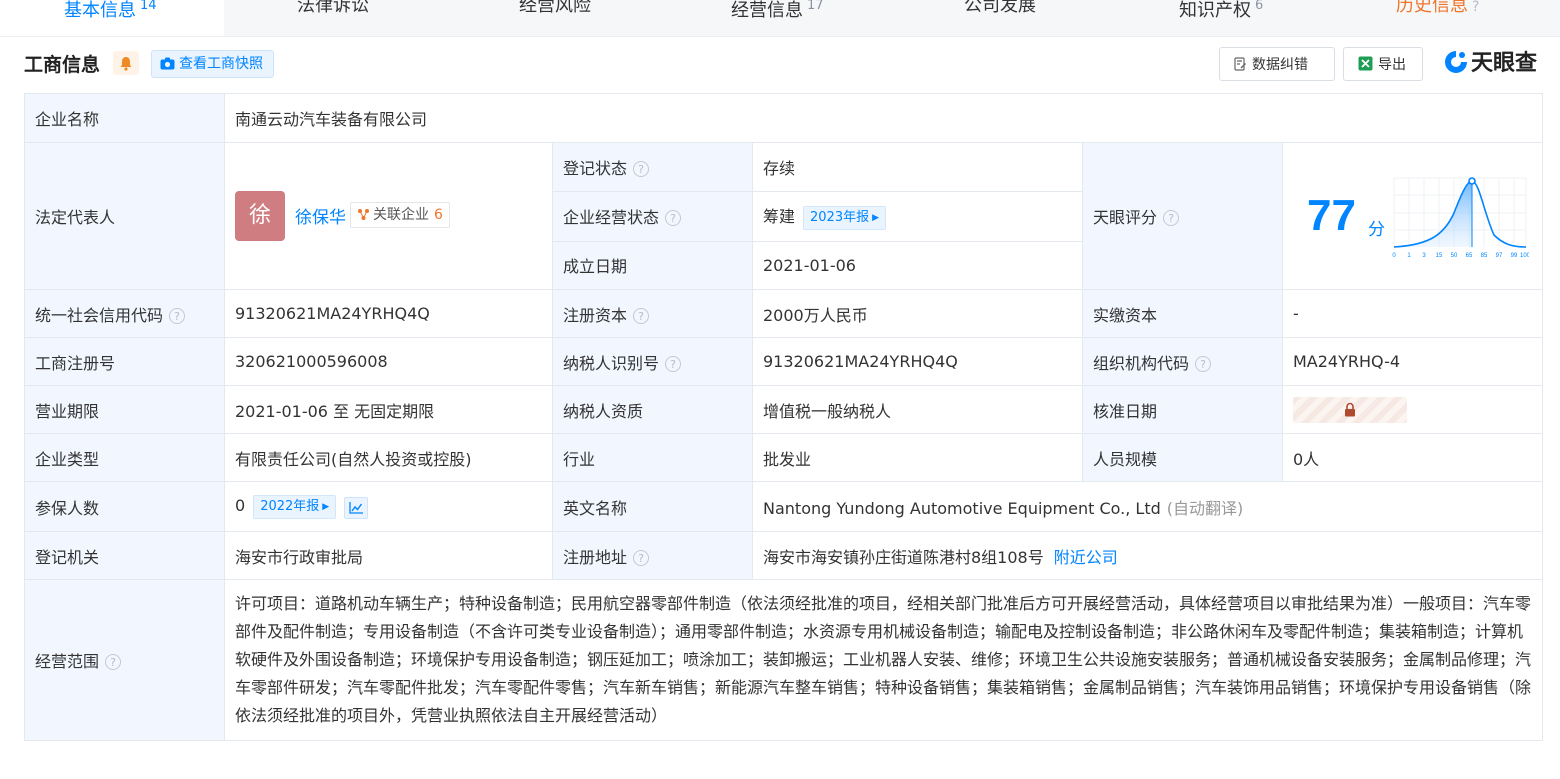  I want to click on axis-tick: 85, so click(1484, 256).